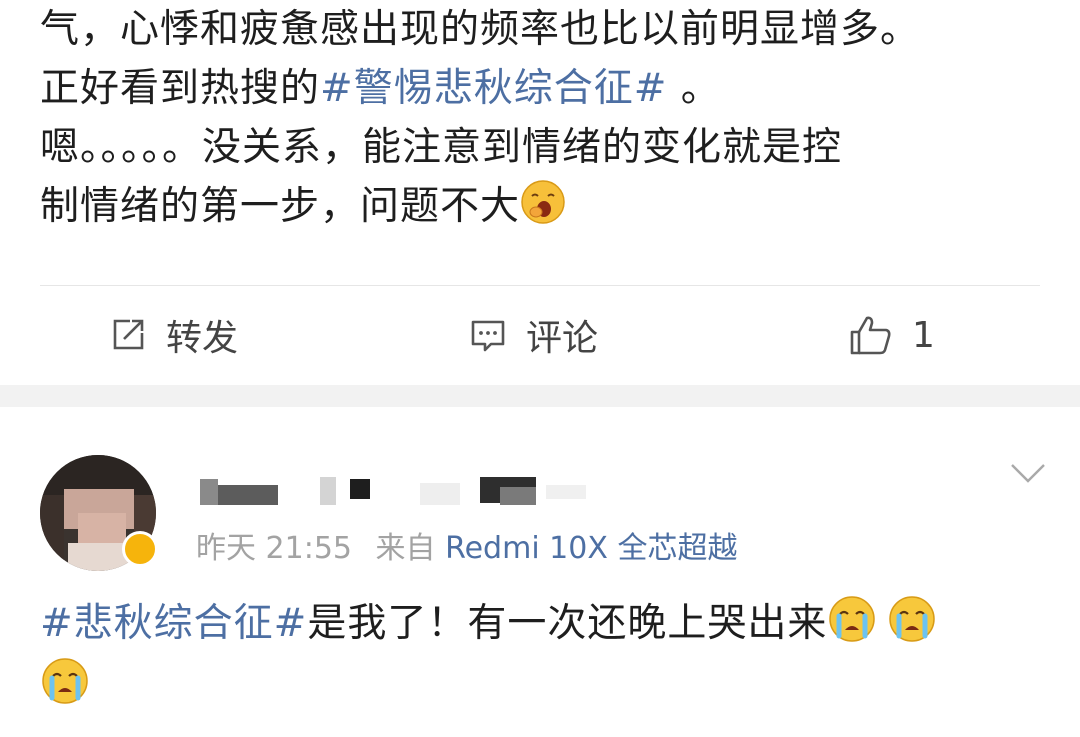 The height and width of the screenshot is (737, 1080). I want to click on action-bar: 转发 评论 1, so click(540, 335).